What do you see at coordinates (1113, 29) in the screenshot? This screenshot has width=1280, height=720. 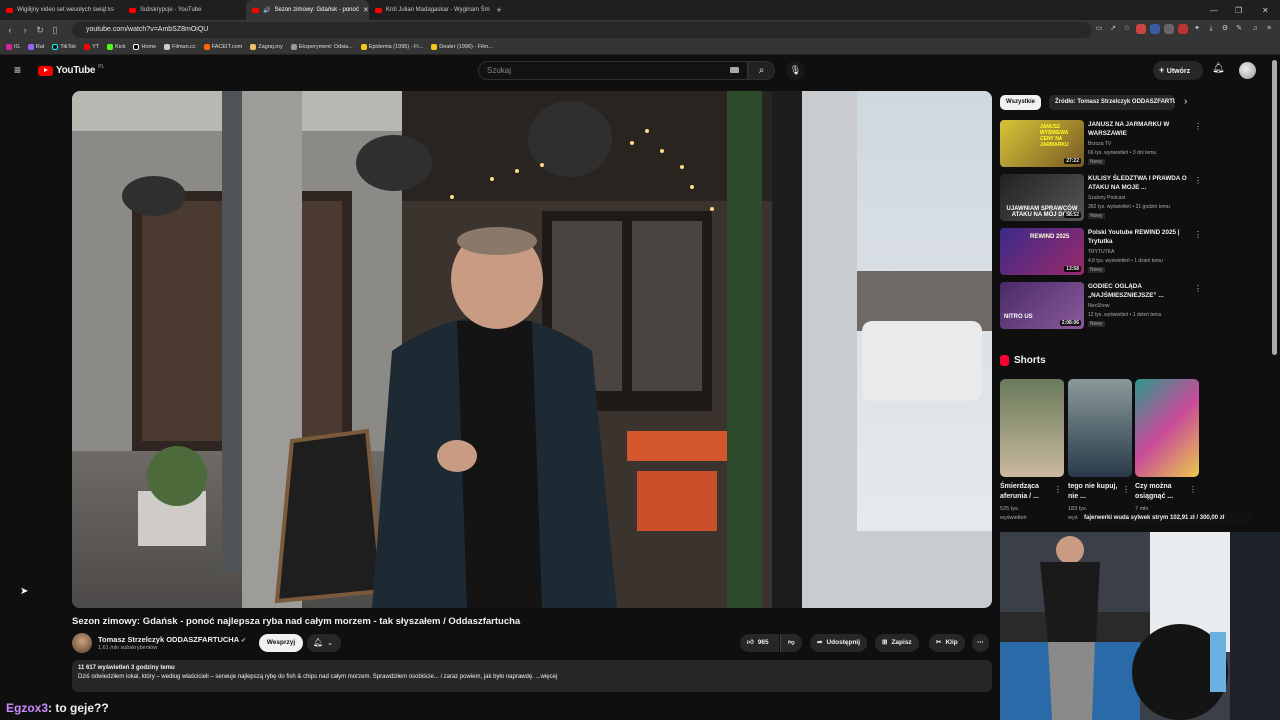 I see `share-page-icon: ↗` at bounding box center [1113, 29].